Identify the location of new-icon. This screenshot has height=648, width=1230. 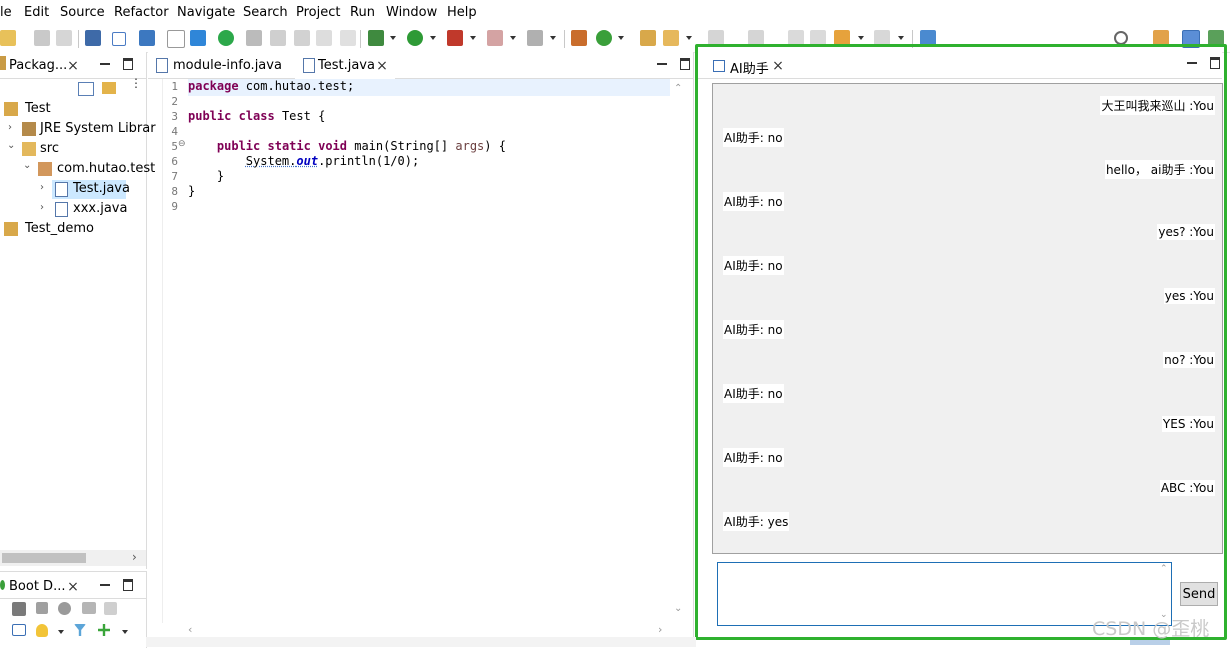
(8, 38).